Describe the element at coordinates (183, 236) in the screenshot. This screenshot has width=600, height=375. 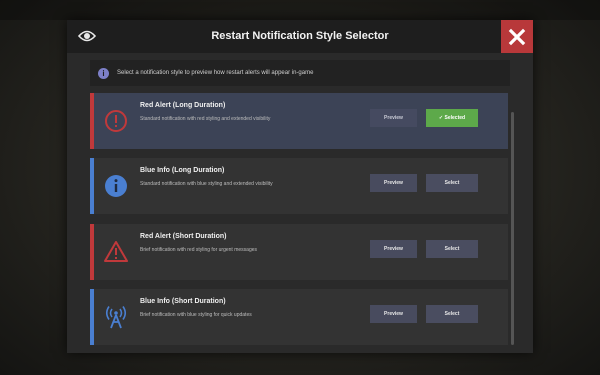
I see `style-name: Red Alert (Short Duration)` at that location.